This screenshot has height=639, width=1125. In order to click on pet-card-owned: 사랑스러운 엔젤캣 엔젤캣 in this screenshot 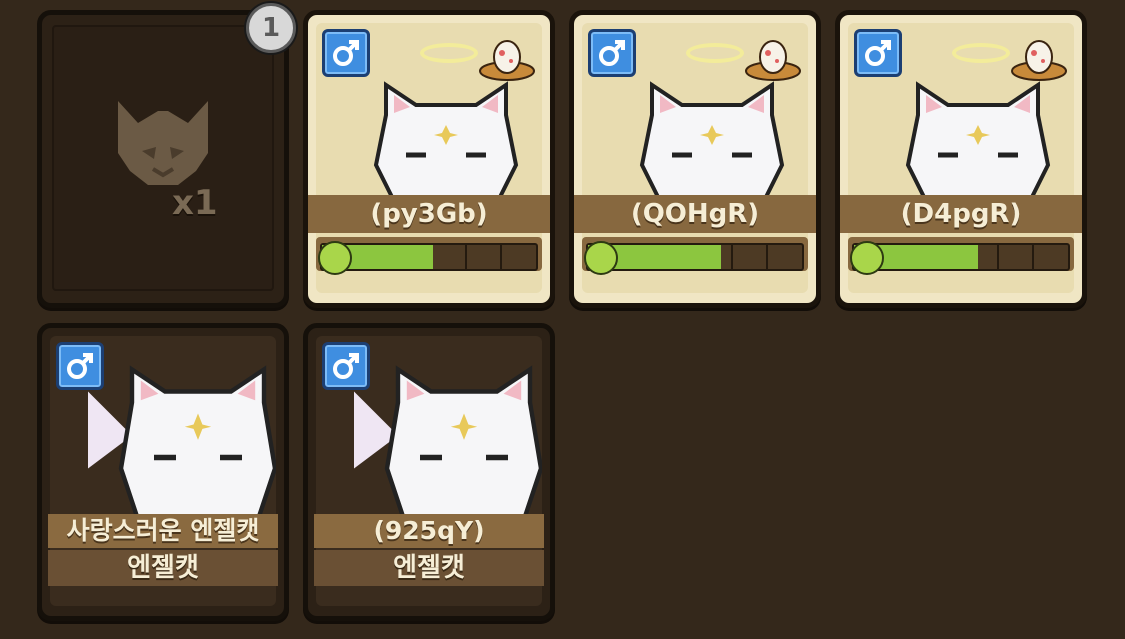, I will do `click(163, 472)`.